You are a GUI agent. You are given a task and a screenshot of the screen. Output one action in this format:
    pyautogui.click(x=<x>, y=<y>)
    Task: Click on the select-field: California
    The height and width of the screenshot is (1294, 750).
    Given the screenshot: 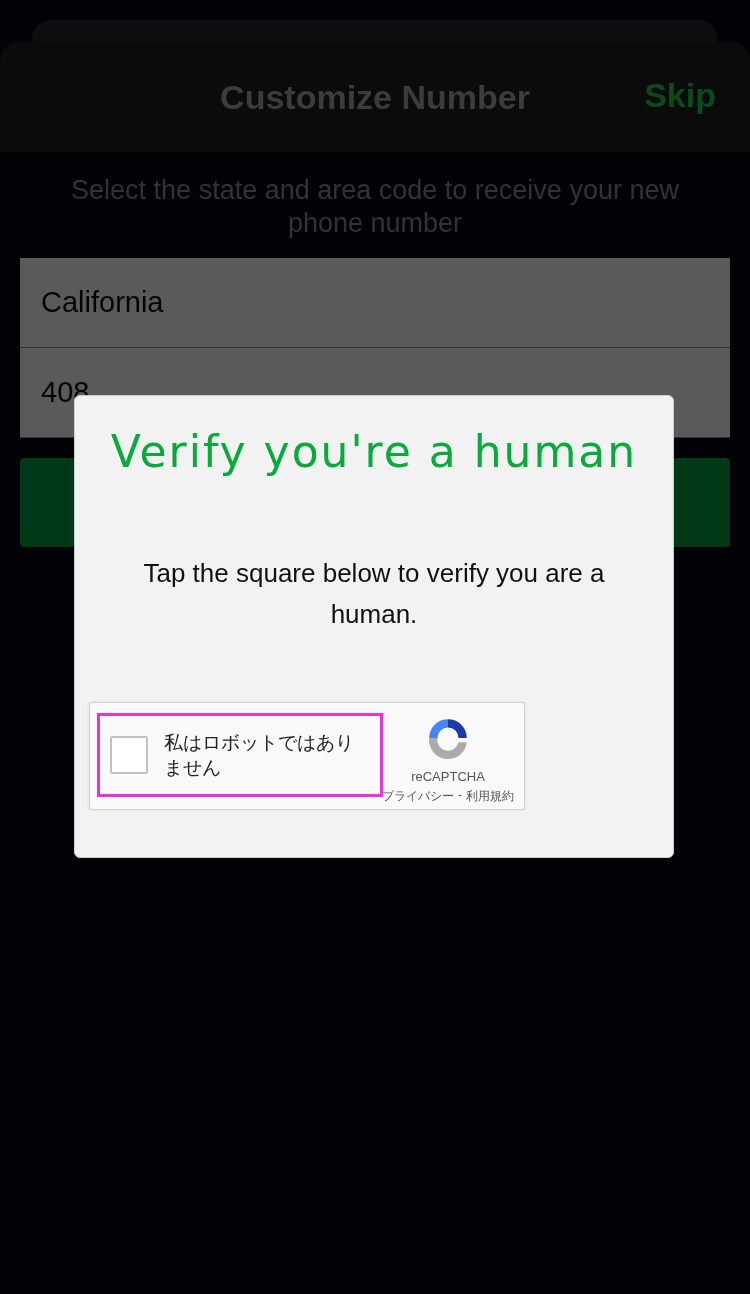 What is the action you would take?
    pyautogui.click(x=375, y=303)
    